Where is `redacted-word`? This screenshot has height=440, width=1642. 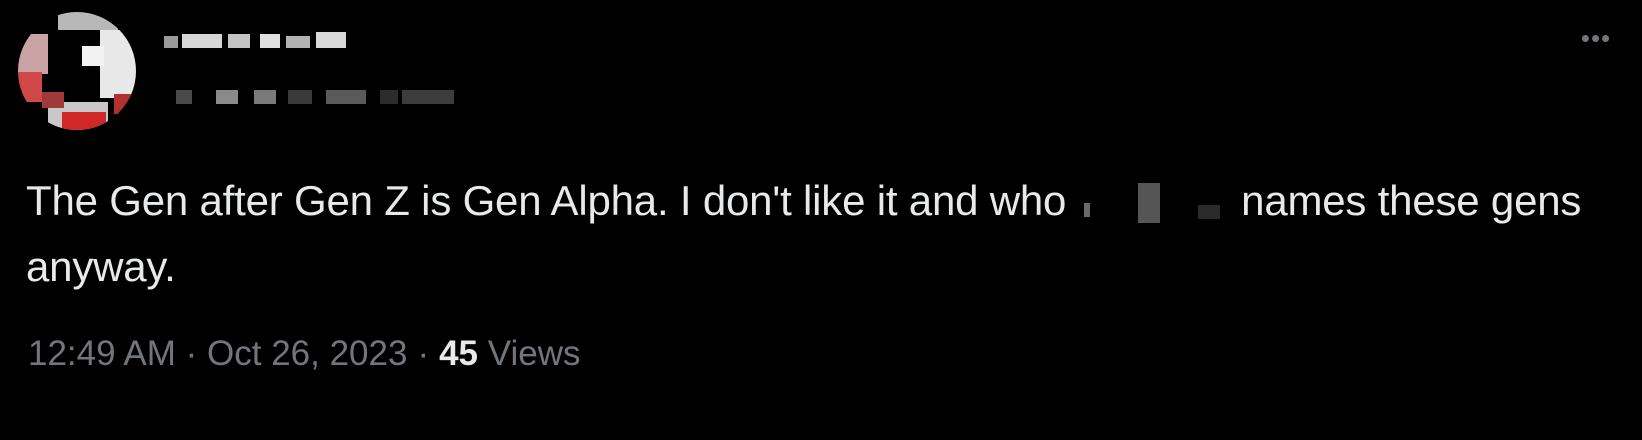 redacted-word is located at coordinates (1154, 202).